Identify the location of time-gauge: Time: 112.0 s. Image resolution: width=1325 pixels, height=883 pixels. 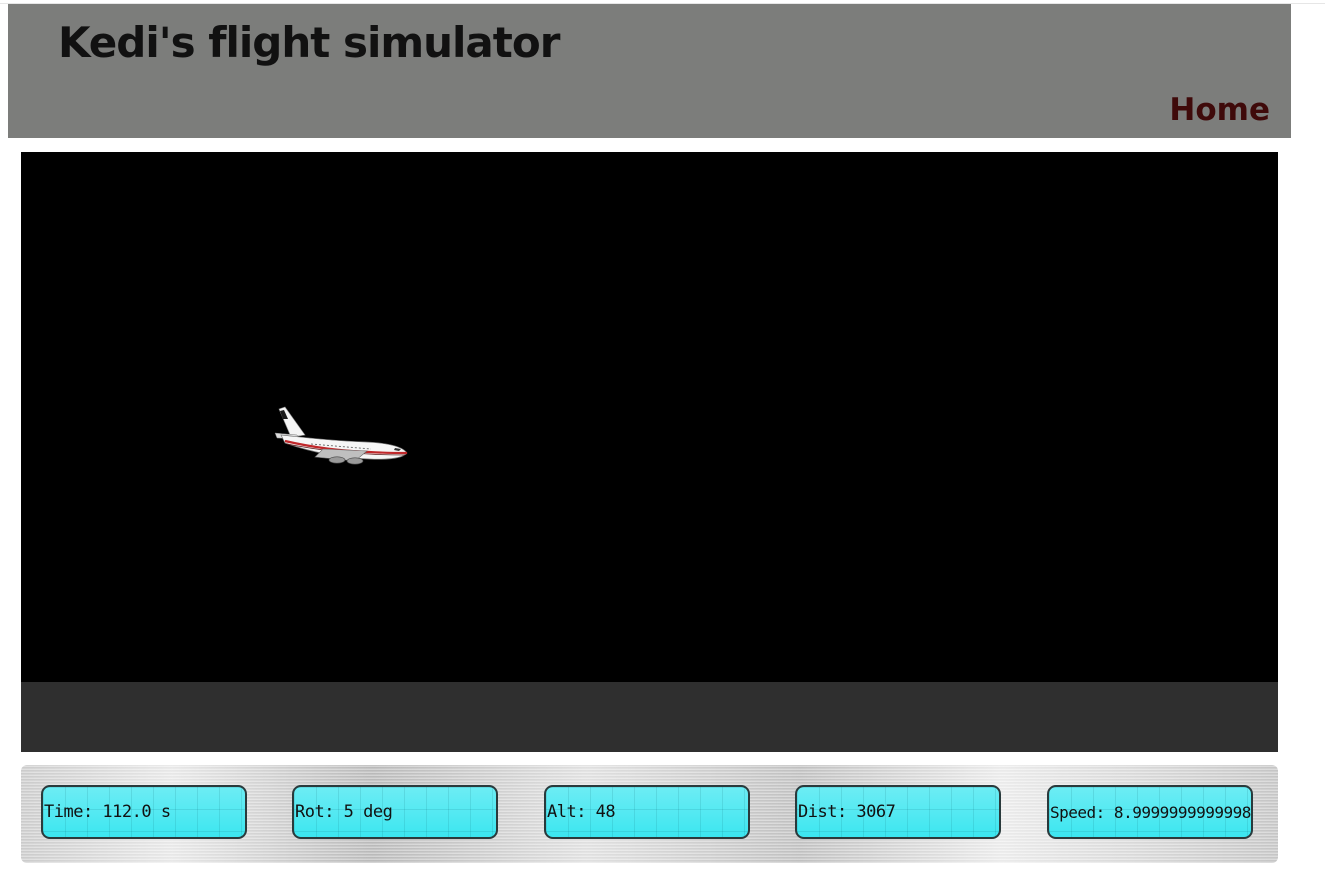
(144, 812).